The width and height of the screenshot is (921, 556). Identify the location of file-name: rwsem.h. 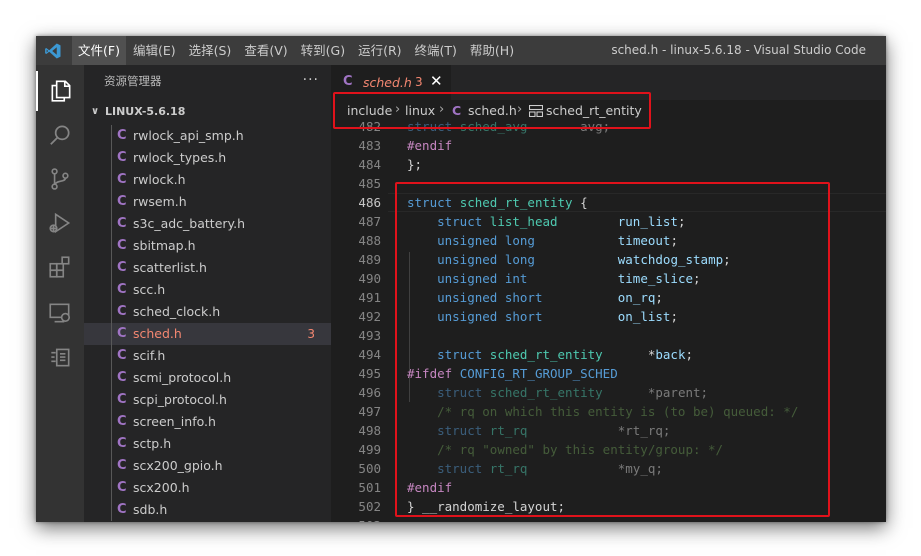
(160, 201).